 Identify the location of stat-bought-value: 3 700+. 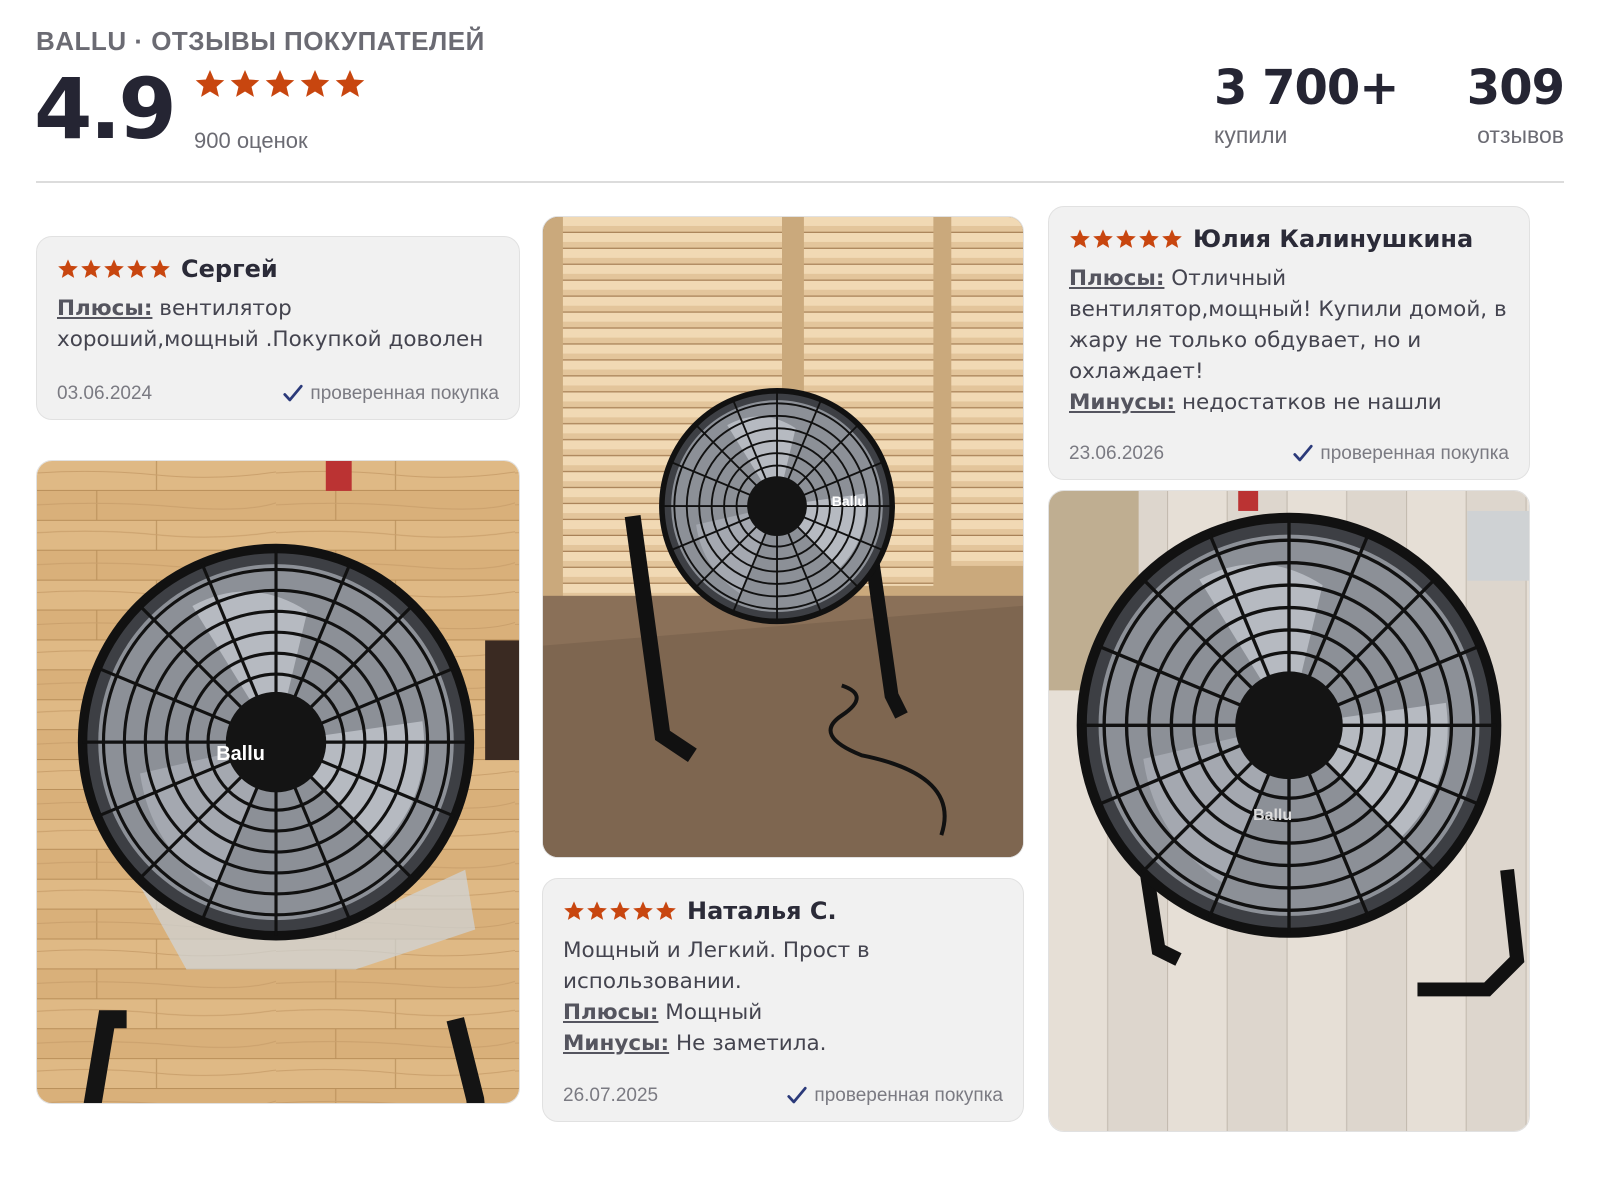
(1307, 88).